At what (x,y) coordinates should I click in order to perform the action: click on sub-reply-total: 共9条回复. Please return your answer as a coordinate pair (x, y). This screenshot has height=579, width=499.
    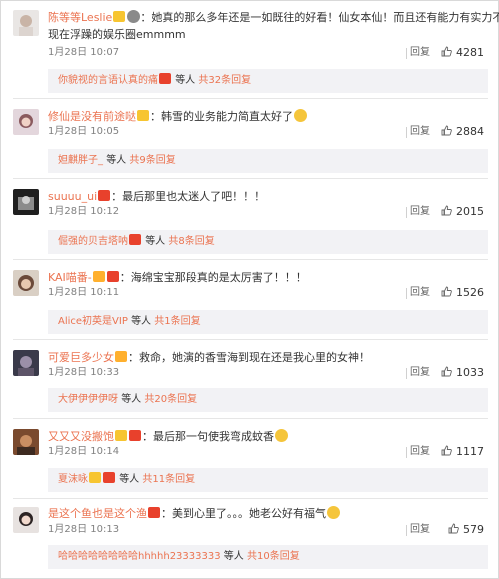
    Looking at the image, I should click on (152, 160).